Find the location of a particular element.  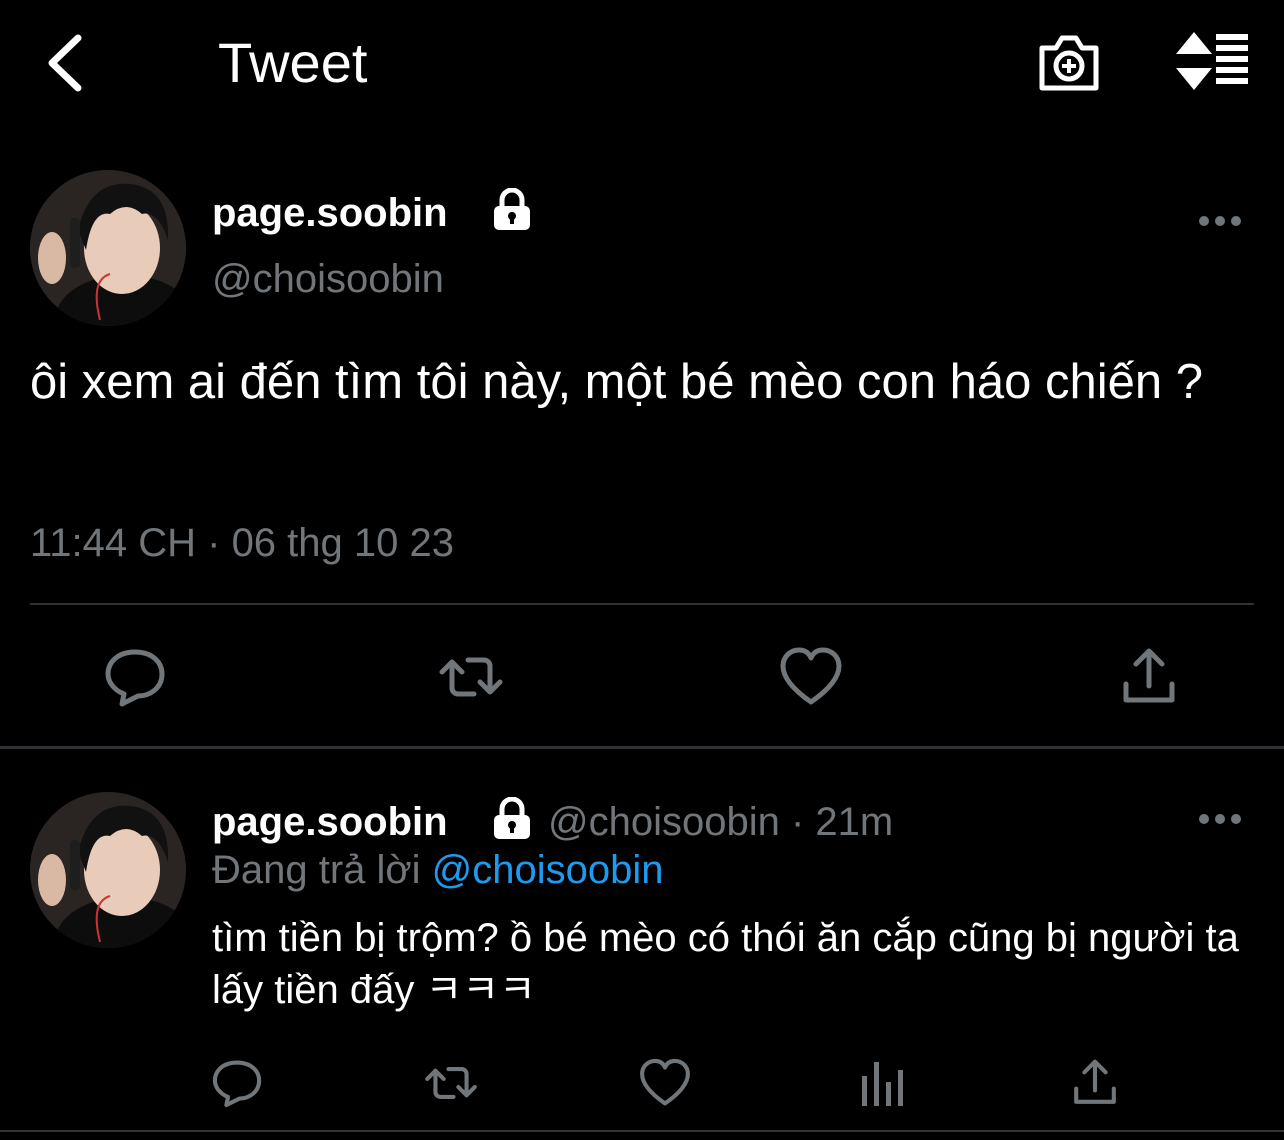

sort-icon is located at coordinates (1212, 61).